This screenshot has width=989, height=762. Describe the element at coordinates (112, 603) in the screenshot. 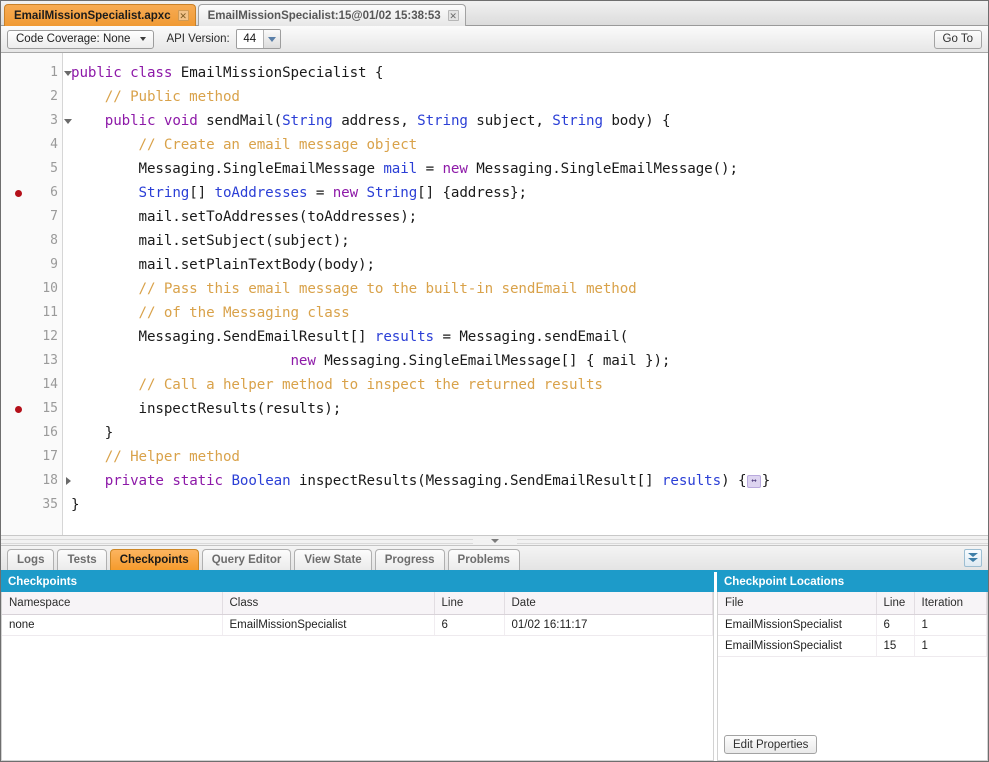

I see `column-header: Namespace` at that location.